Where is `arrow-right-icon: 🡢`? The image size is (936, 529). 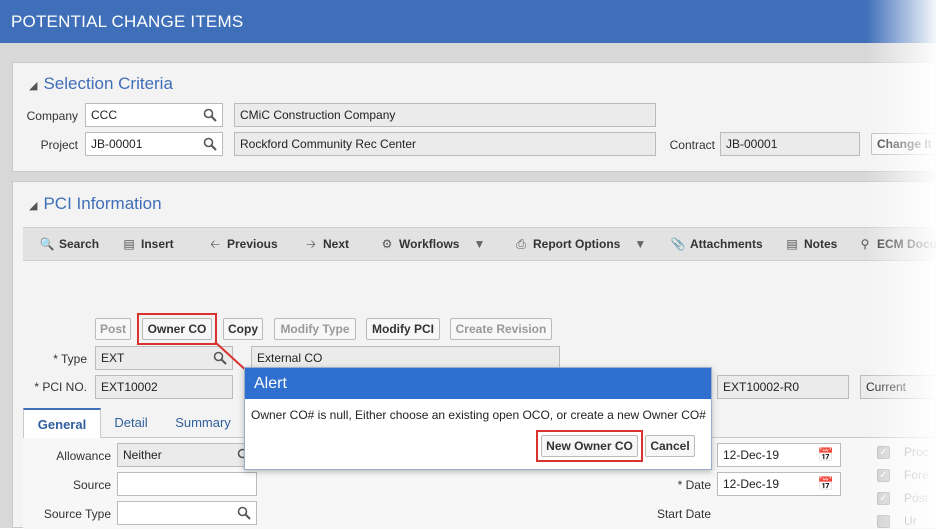 arrow-right-icon: 🡢 is located at coordinates (311, 244).